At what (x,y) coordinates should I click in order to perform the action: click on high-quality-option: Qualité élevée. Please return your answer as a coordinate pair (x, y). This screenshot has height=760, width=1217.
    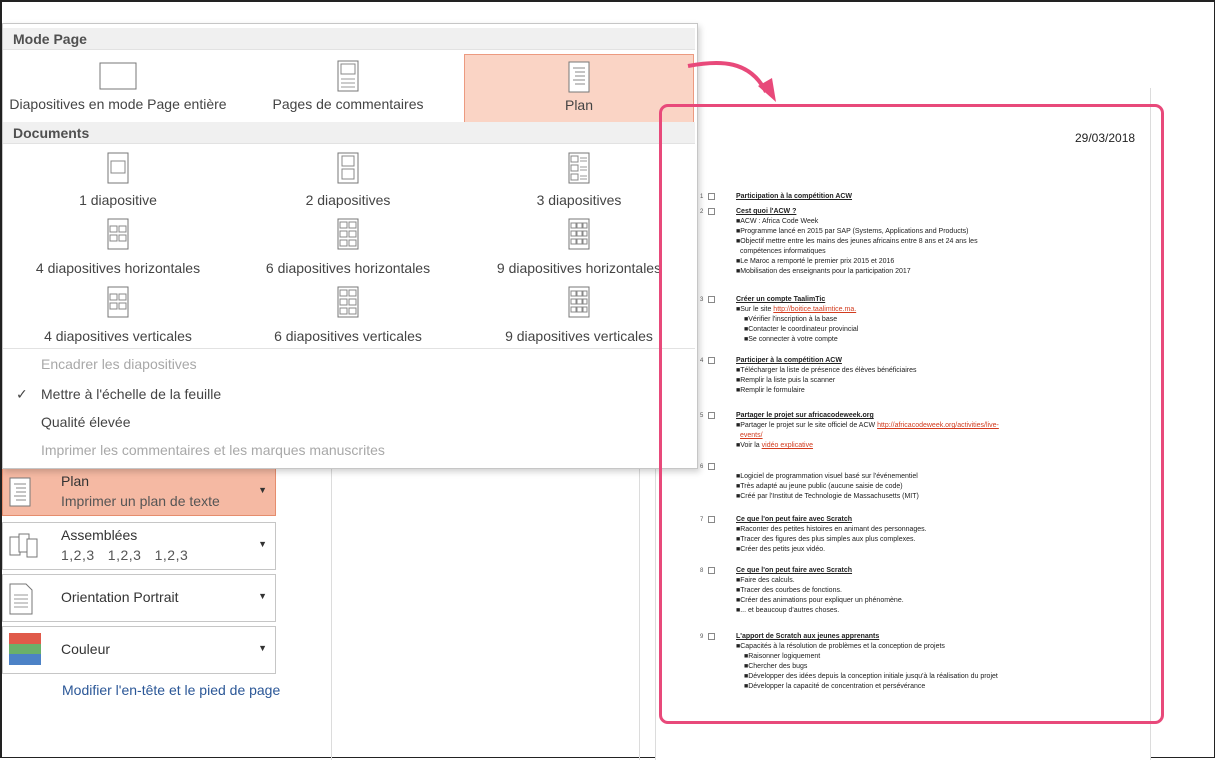
    Looking at the image, I should click on (86, 422).